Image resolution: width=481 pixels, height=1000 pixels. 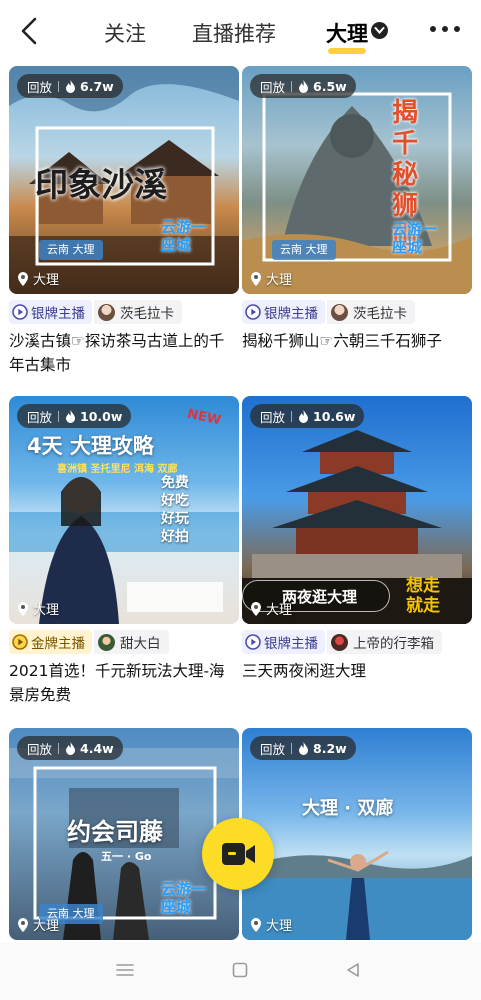 What do you see at coordinates (334, 416) in the screenshot?
I see `view-count: 10.6w` at bounding box center [334, 416].